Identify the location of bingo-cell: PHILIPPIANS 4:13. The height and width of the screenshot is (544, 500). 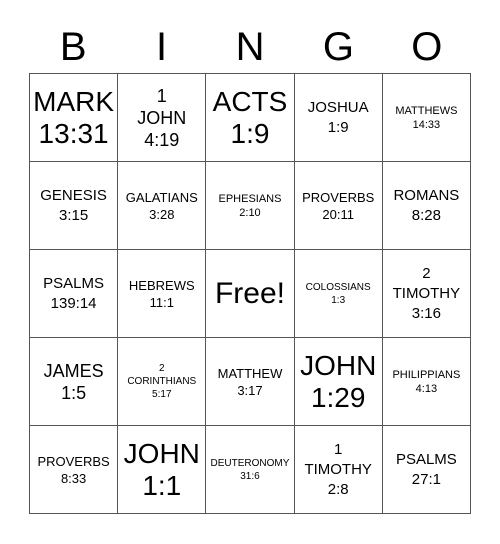
(426, 382).